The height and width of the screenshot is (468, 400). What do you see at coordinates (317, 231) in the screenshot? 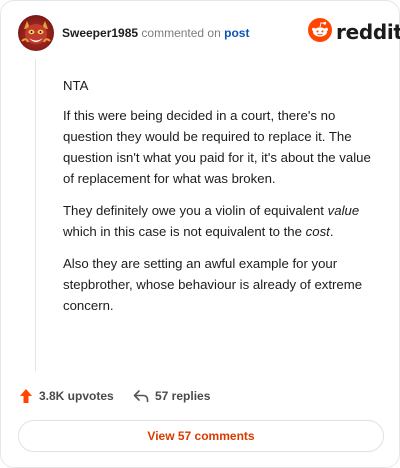
I see `comment-emphasis: cost` at bounding box center [317, 231].